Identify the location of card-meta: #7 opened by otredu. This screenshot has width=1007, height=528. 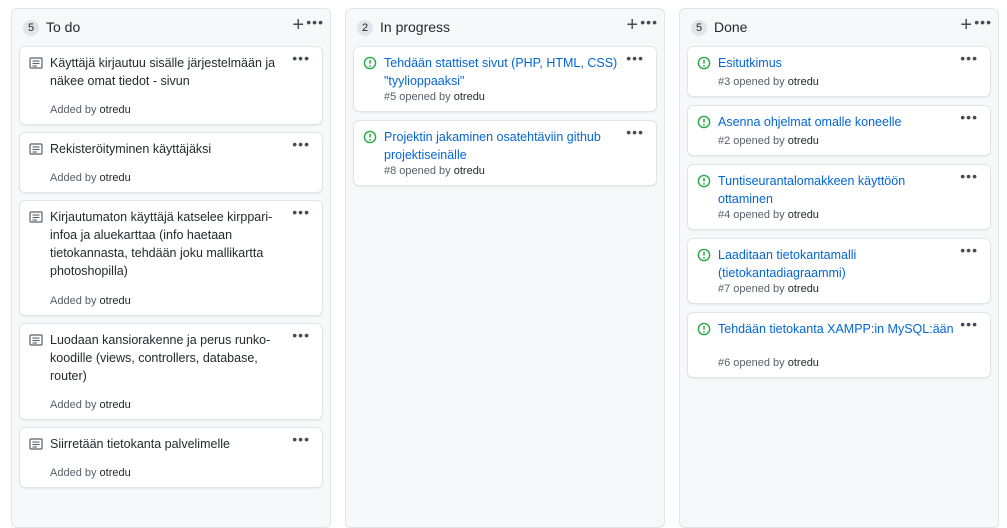
(768, 289).